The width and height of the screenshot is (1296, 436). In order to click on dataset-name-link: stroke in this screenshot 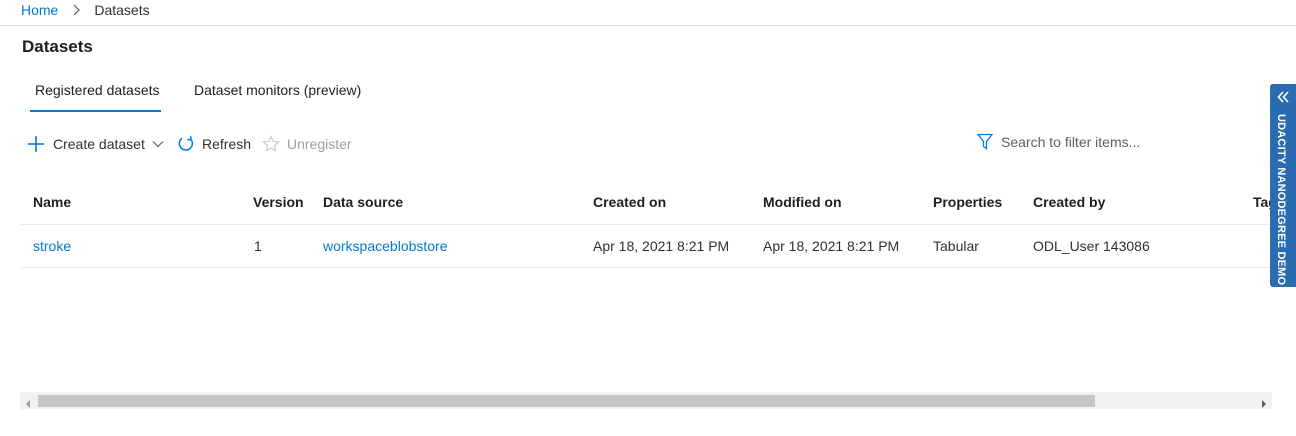, I will do `click(52, 246)`.